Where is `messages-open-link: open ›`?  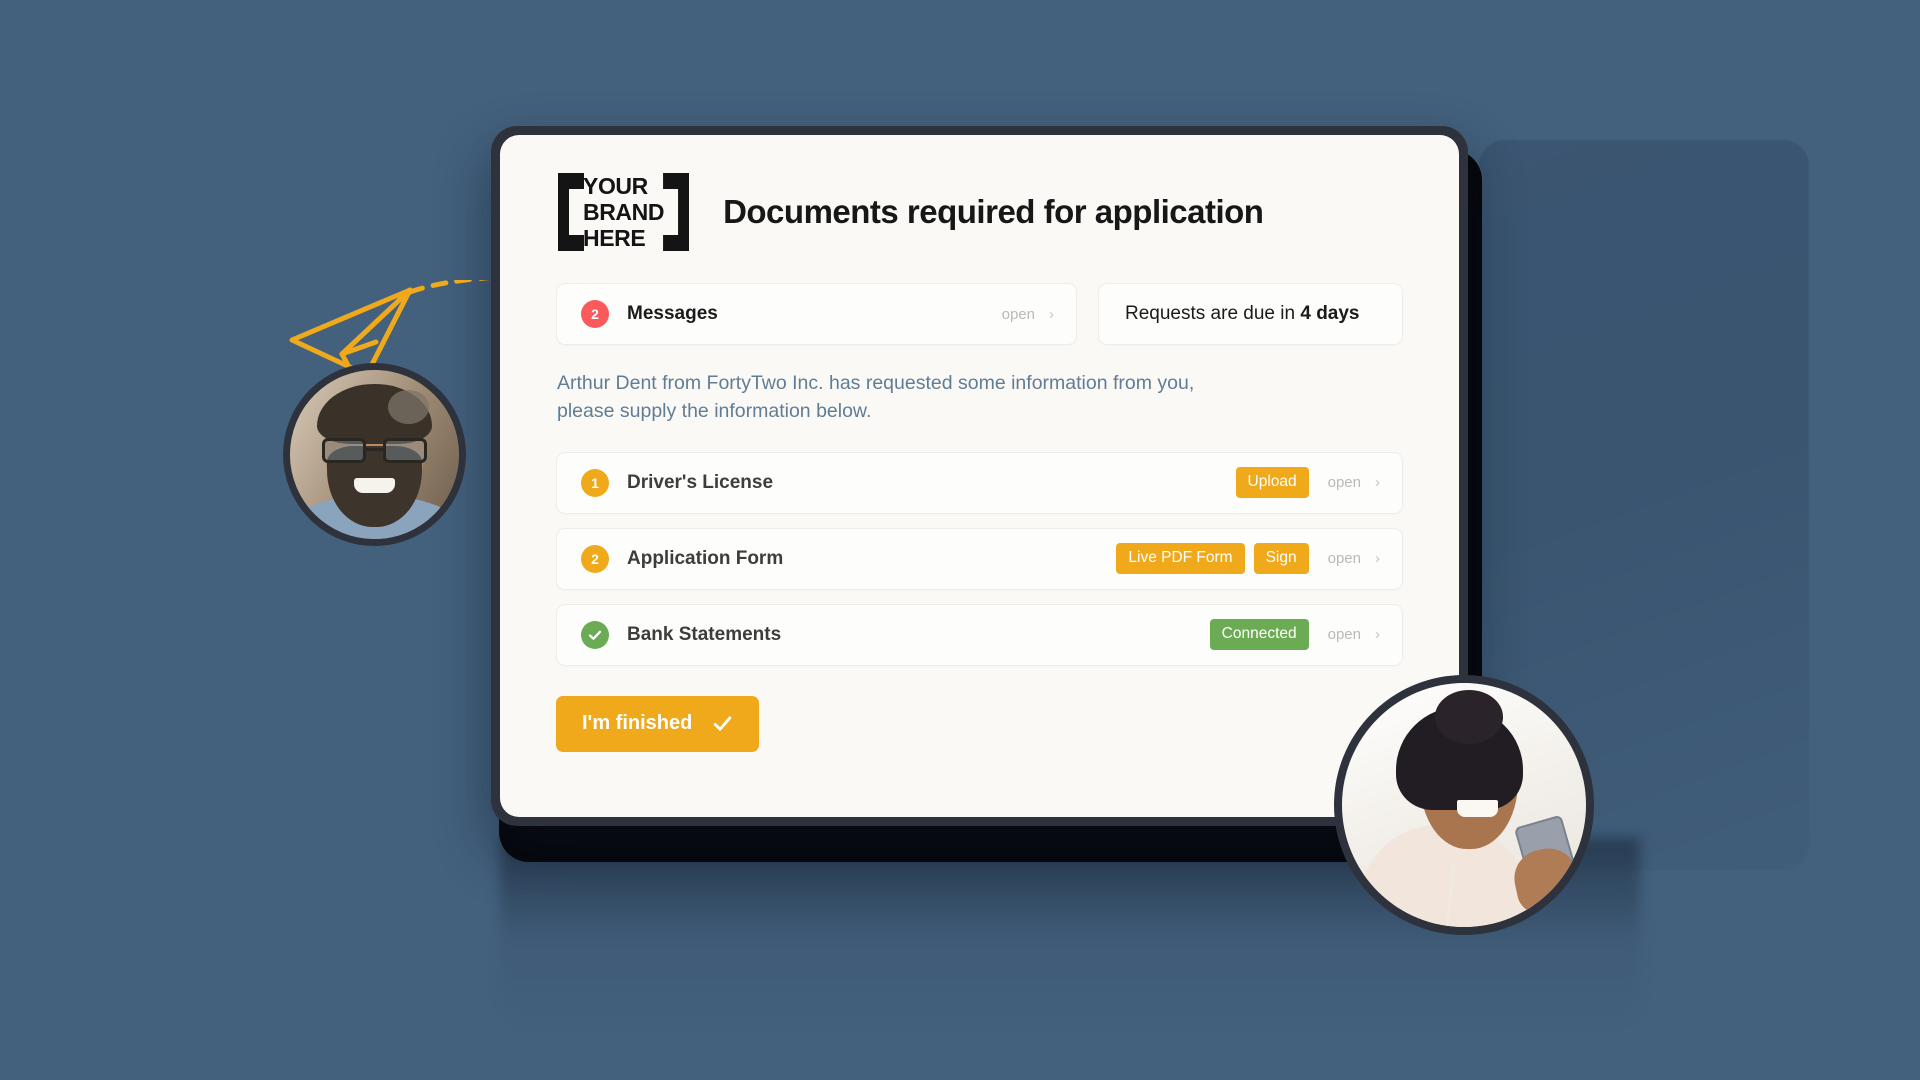
messages-open-link: open › is located at coordinates (1028, 314).